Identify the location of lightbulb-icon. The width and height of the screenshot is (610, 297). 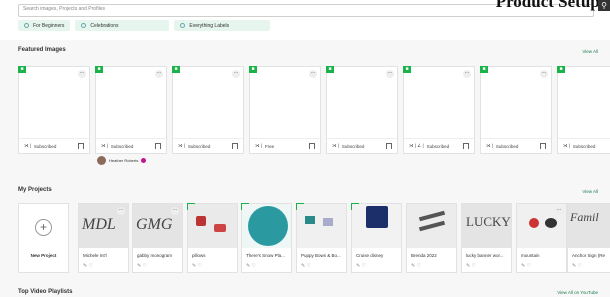
(84, 25).